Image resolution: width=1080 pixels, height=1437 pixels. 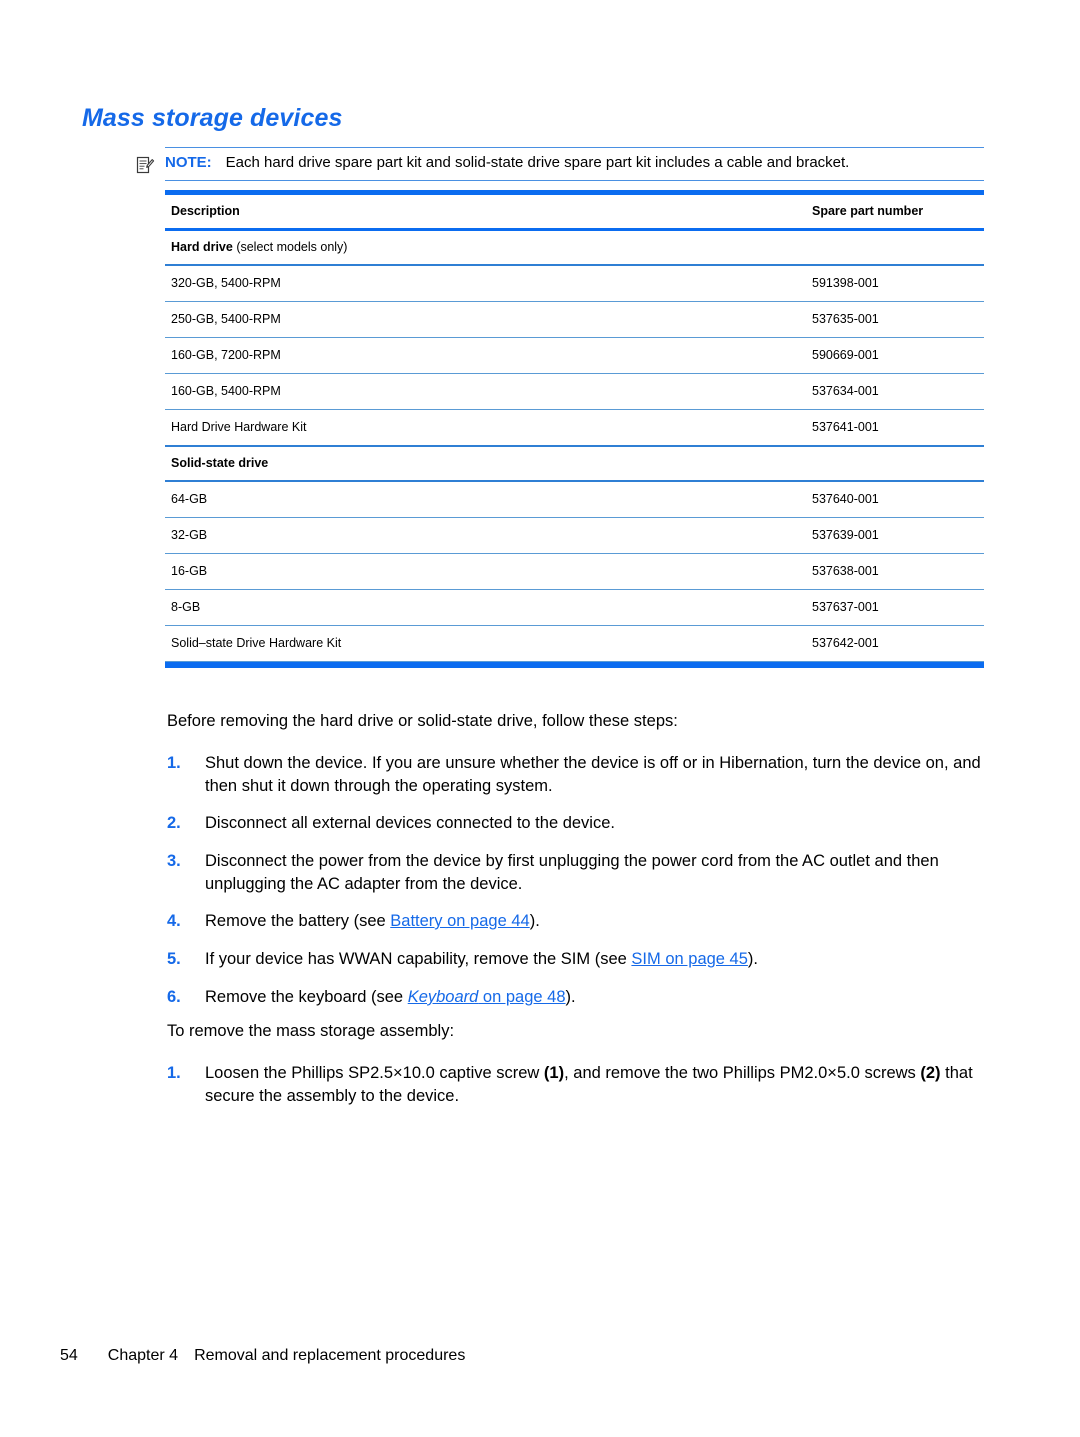 What do you see at coordinates (174, 959) in the screenshot?
I see `step-number: 5.` at bounding box center [174, 959].